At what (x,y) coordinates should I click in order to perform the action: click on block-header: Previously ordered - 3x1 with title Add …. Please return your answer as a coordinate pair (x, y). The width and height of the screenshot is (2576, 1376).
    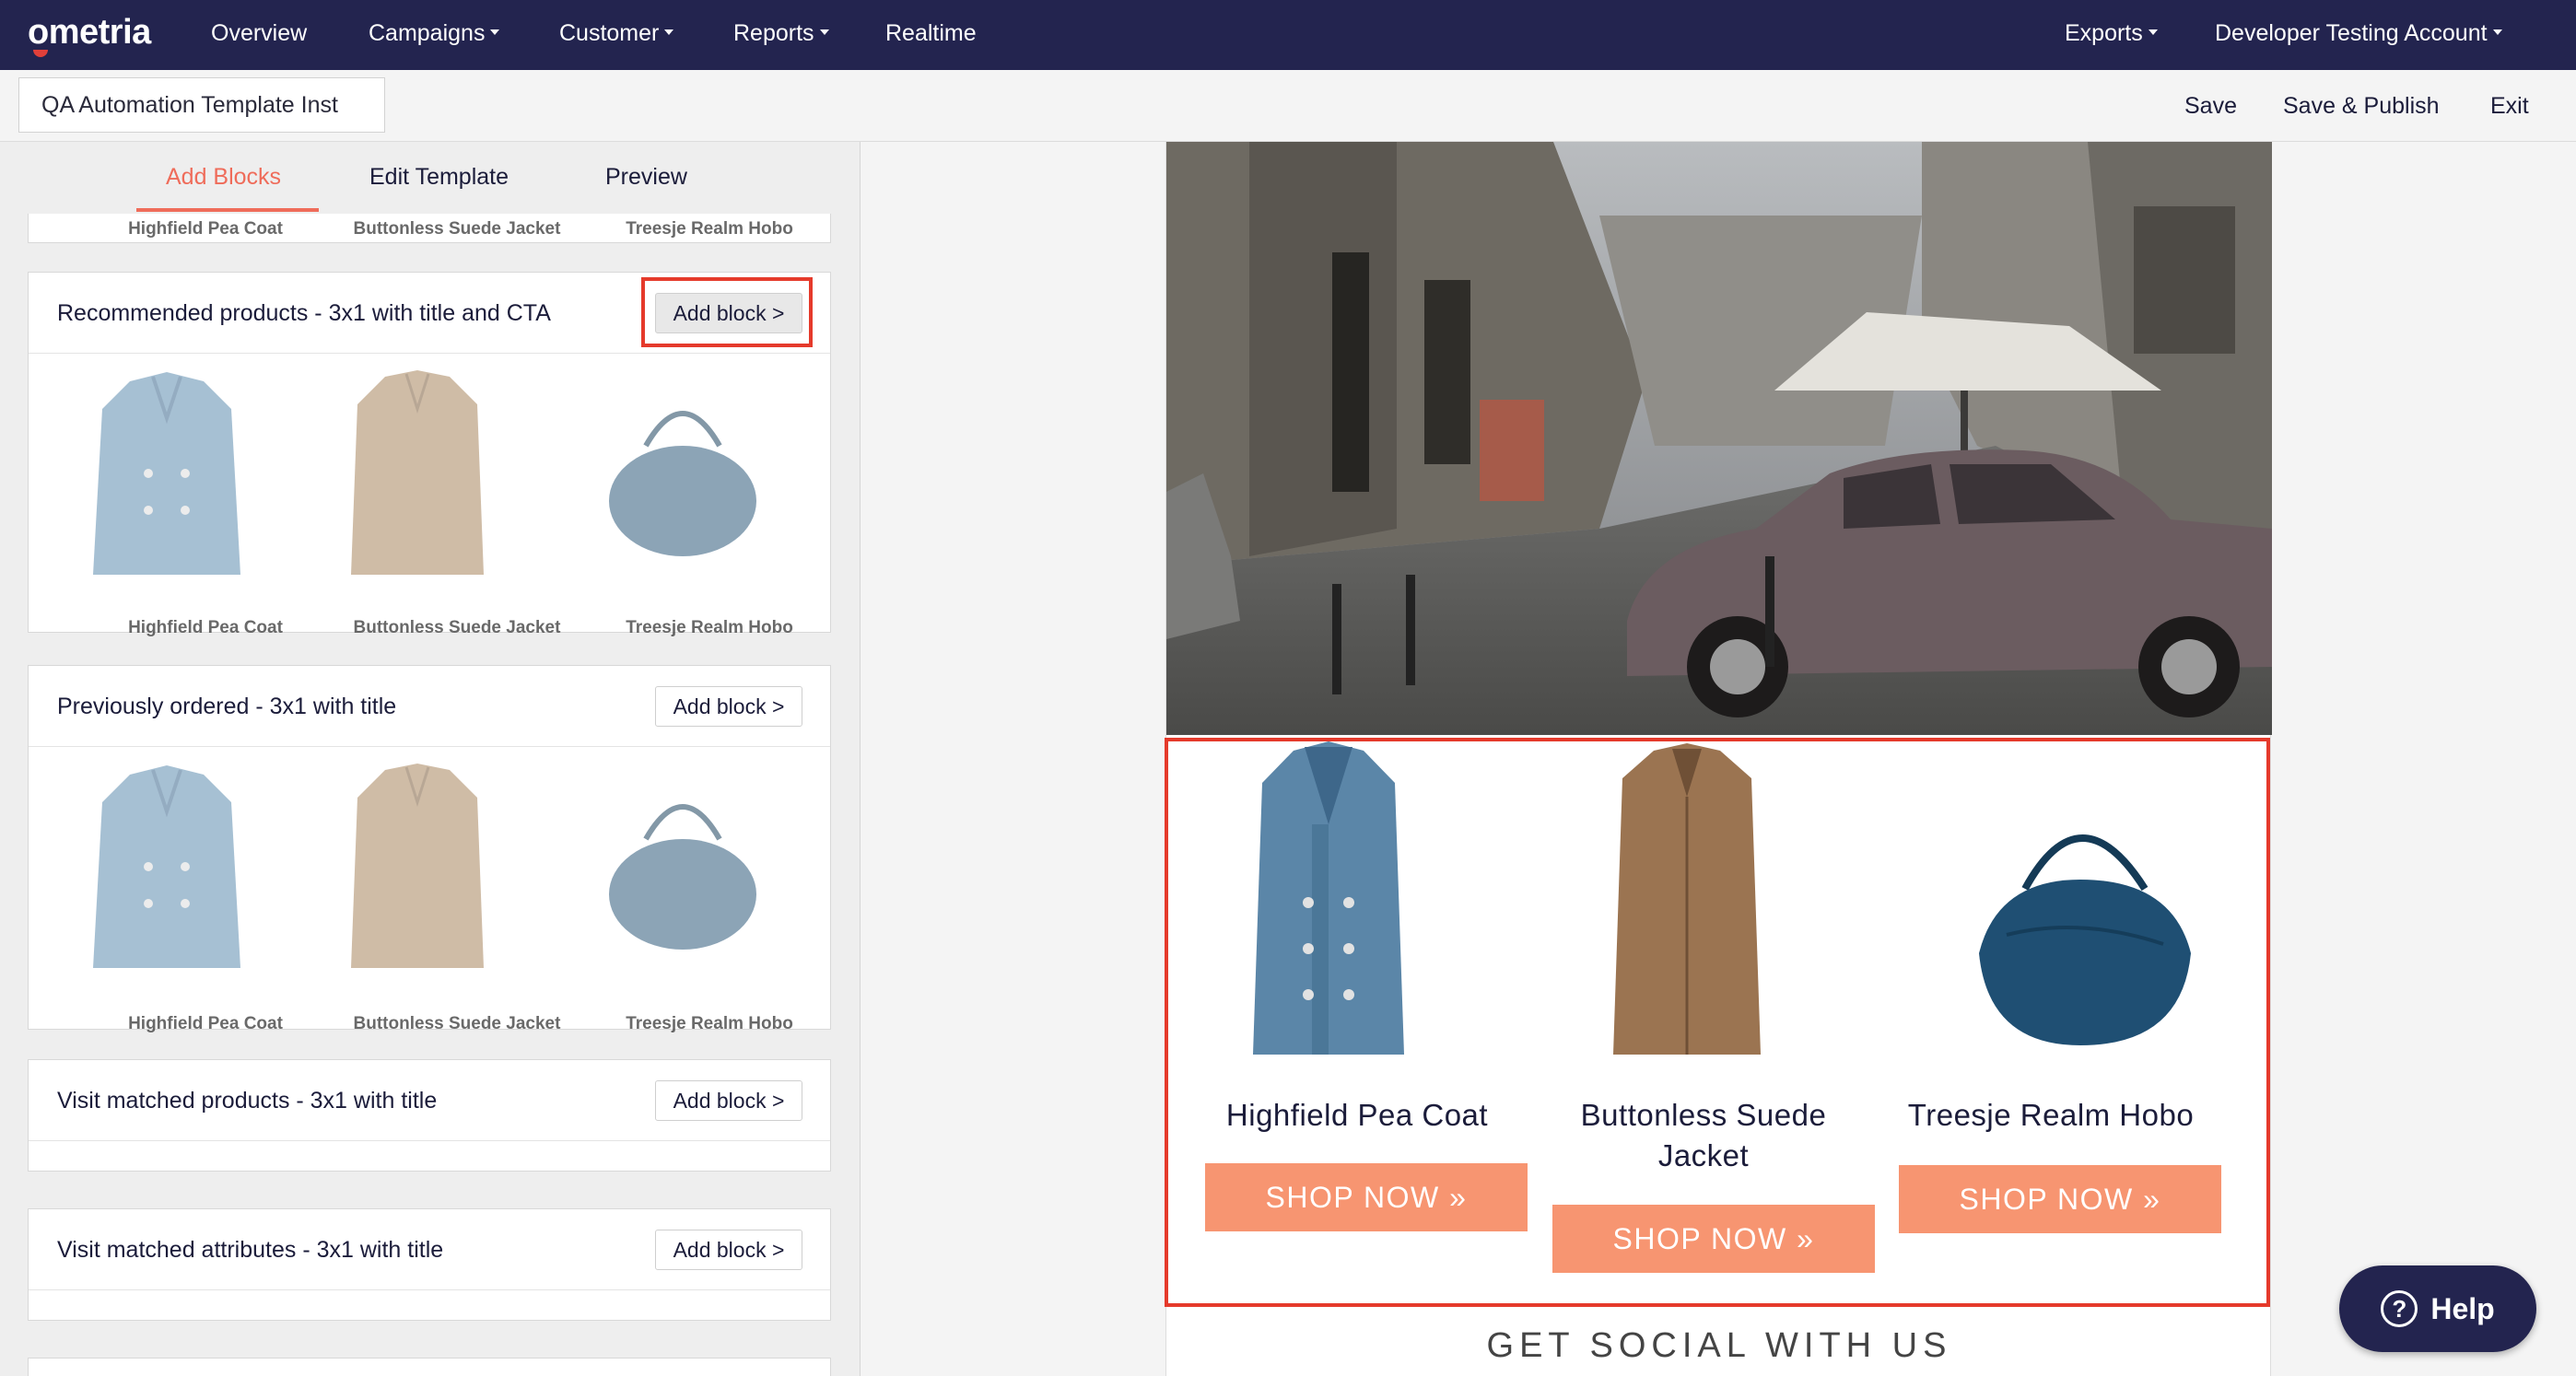
    Looking at the image, I should click on (429, 706).